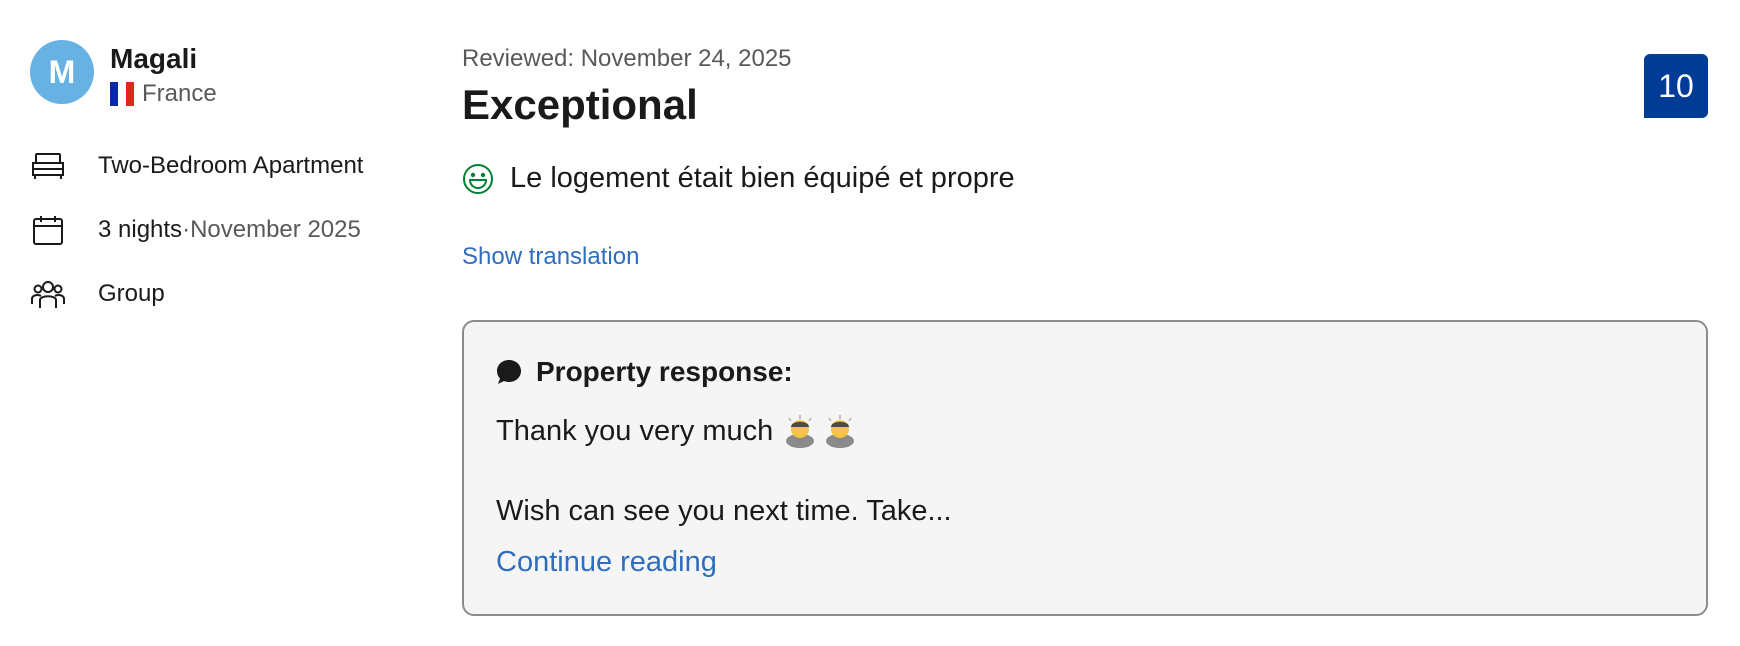  What do you see at coordinates (131, 293) in the screenshot?
I see `traveler-type-label: Group` at bounding box center [131, 293].